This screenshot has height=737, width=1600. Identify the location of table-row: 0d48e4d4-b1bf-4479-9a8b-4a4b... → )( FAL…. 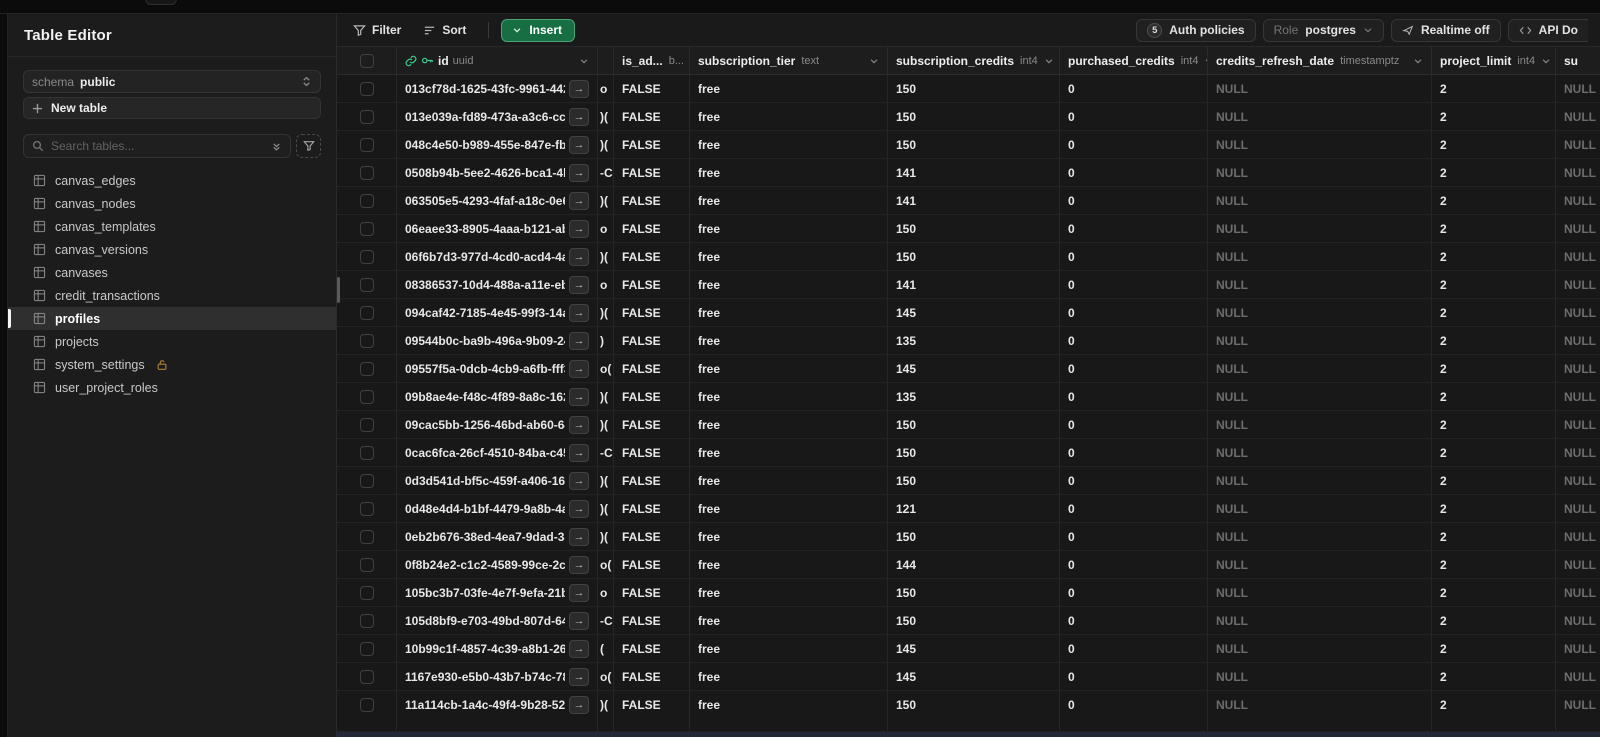
(968, 509).